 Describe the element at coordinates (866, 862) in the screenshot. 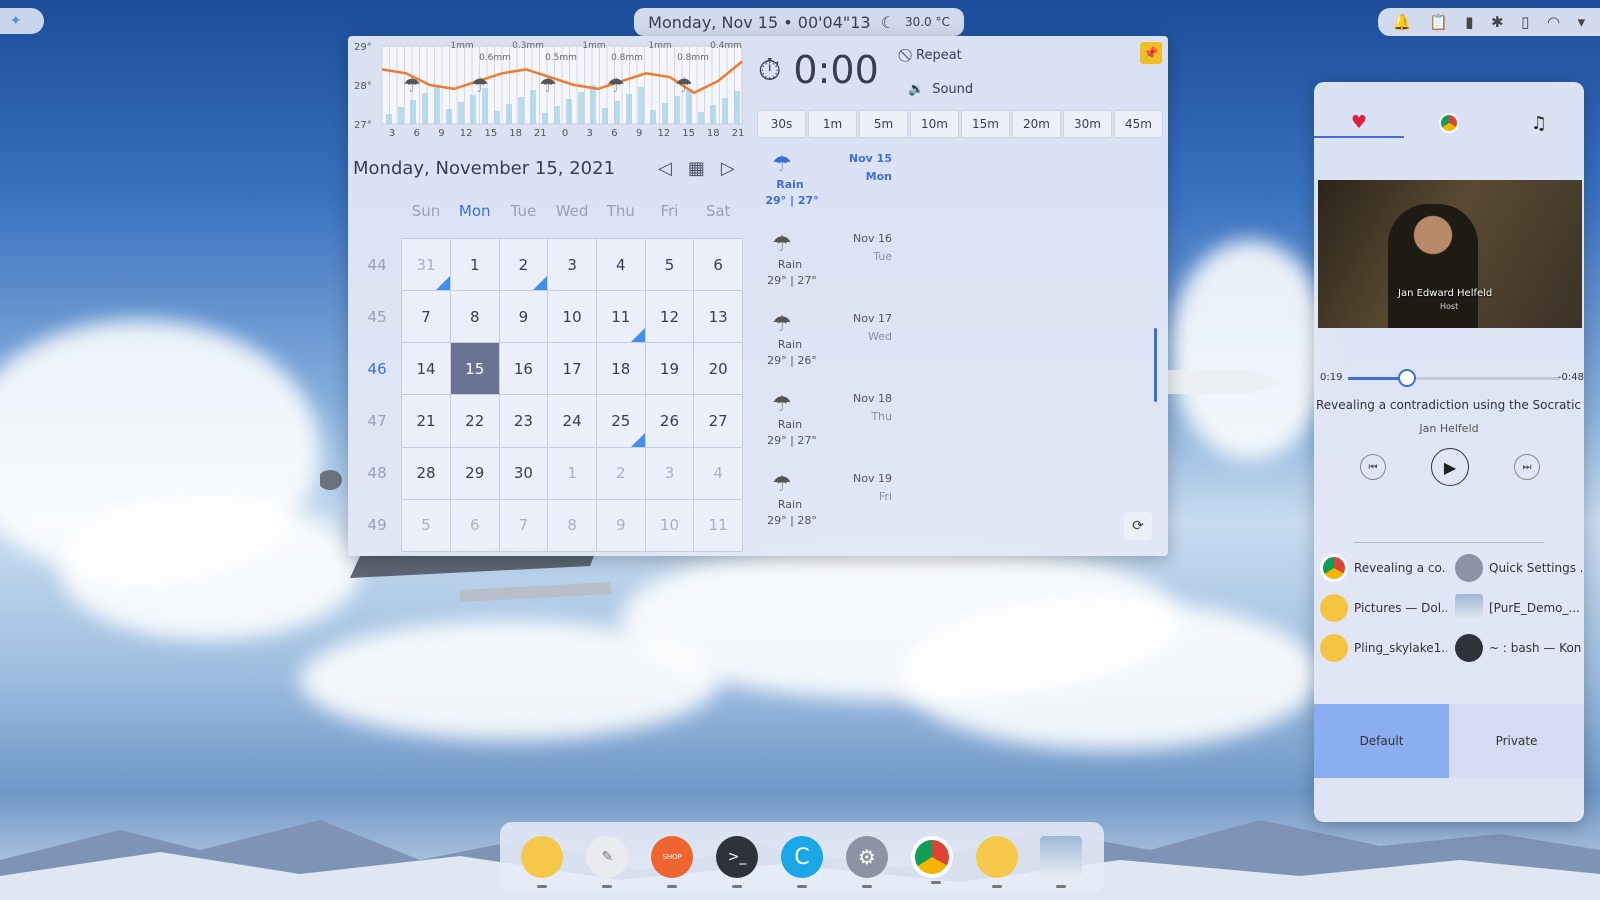

I see `settings-app-icon: ⚙` at that location.